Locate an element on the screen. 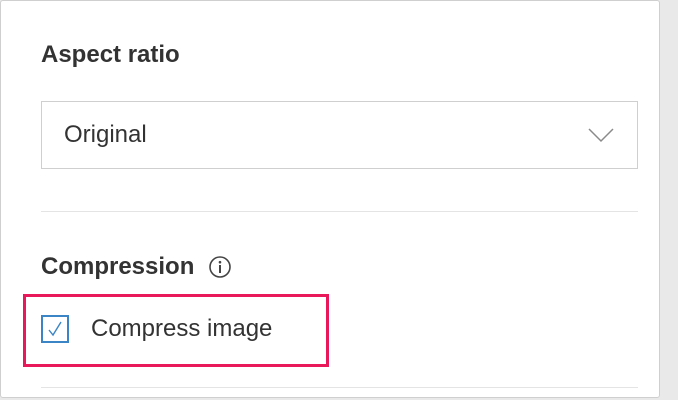  aspect-ratio-select: Original is located at coordinates (339, 135).